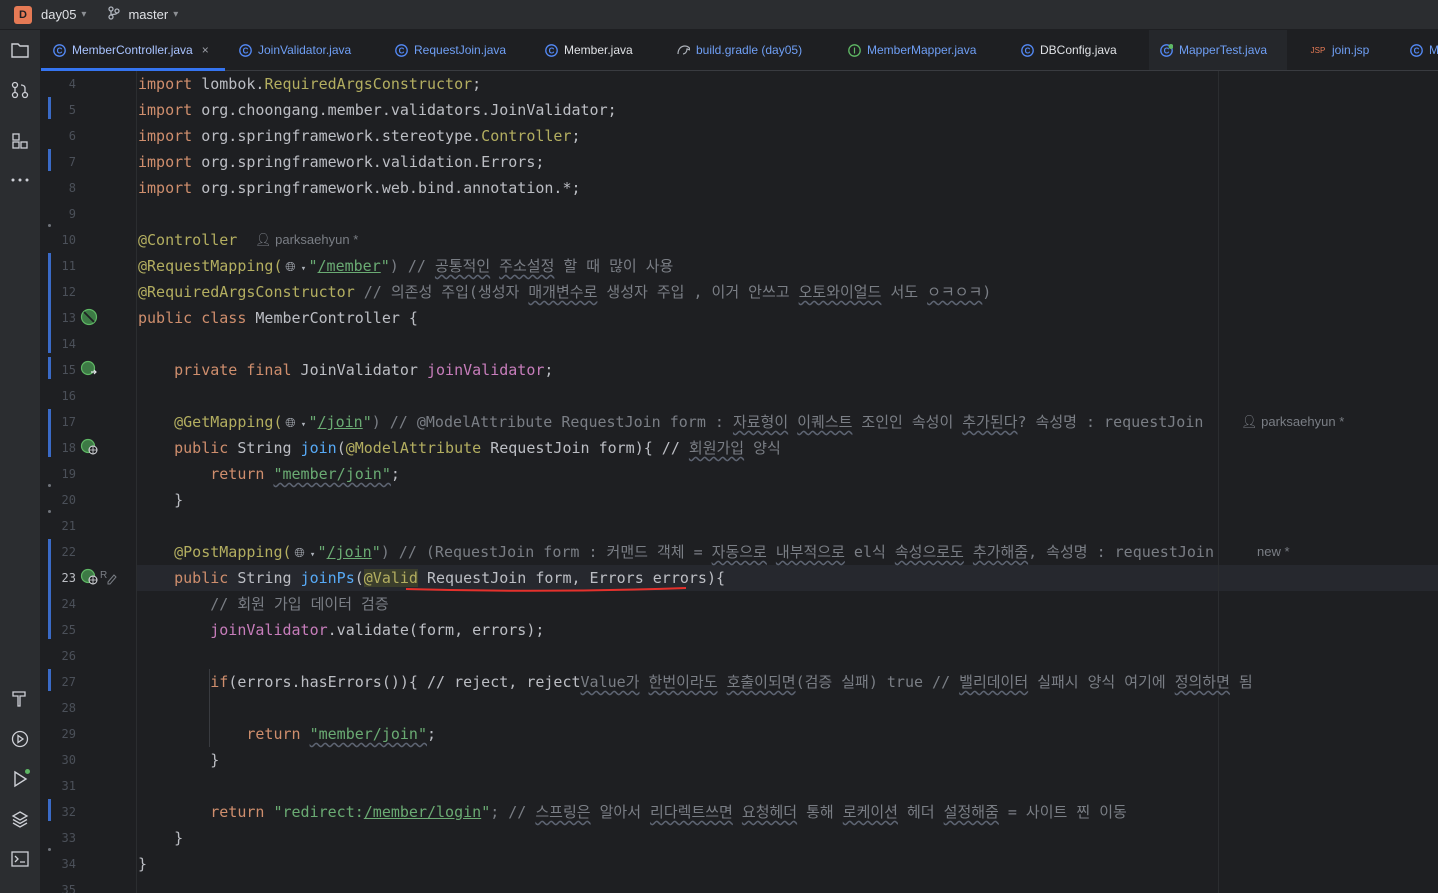 The width and height of the screenshot is (1438, 893). What do you see at coordinates (1424, 50) in the screenshot?
I see `tab-overflow: C M` at bounding box center [1424, 50].